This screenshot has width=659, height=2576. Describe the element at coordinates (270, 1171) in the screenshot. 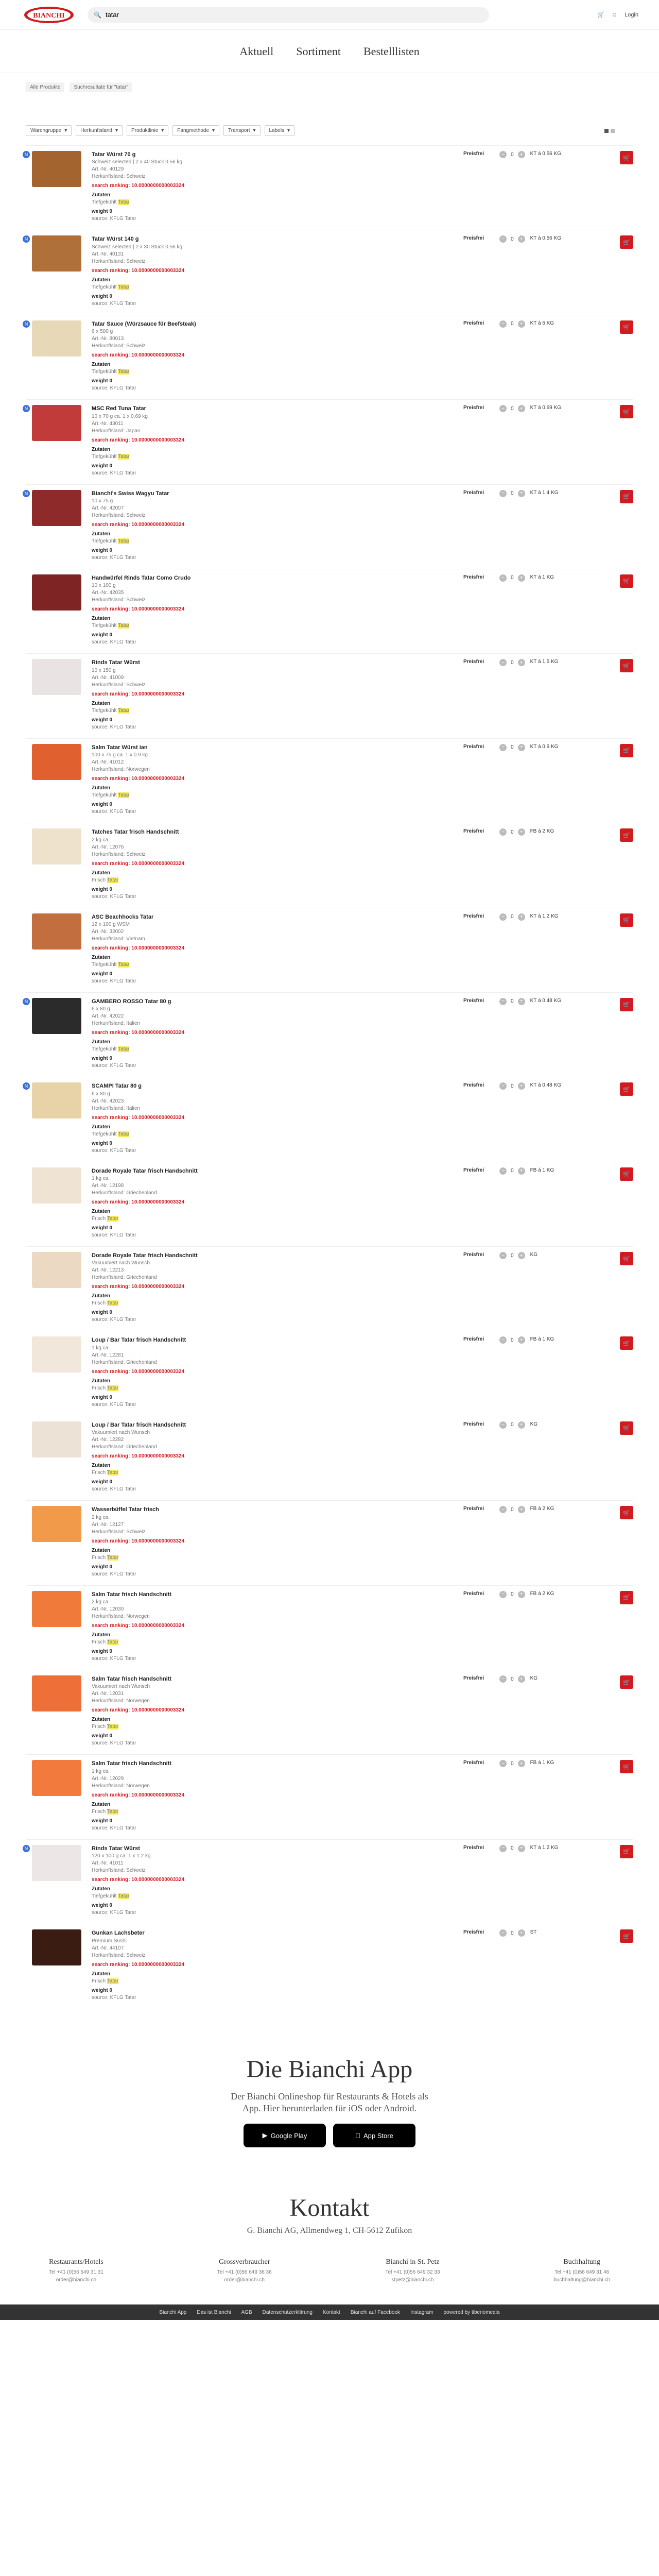

I see `product-name: Dorade Royale Tatar frisch Handschnitt` at that location.